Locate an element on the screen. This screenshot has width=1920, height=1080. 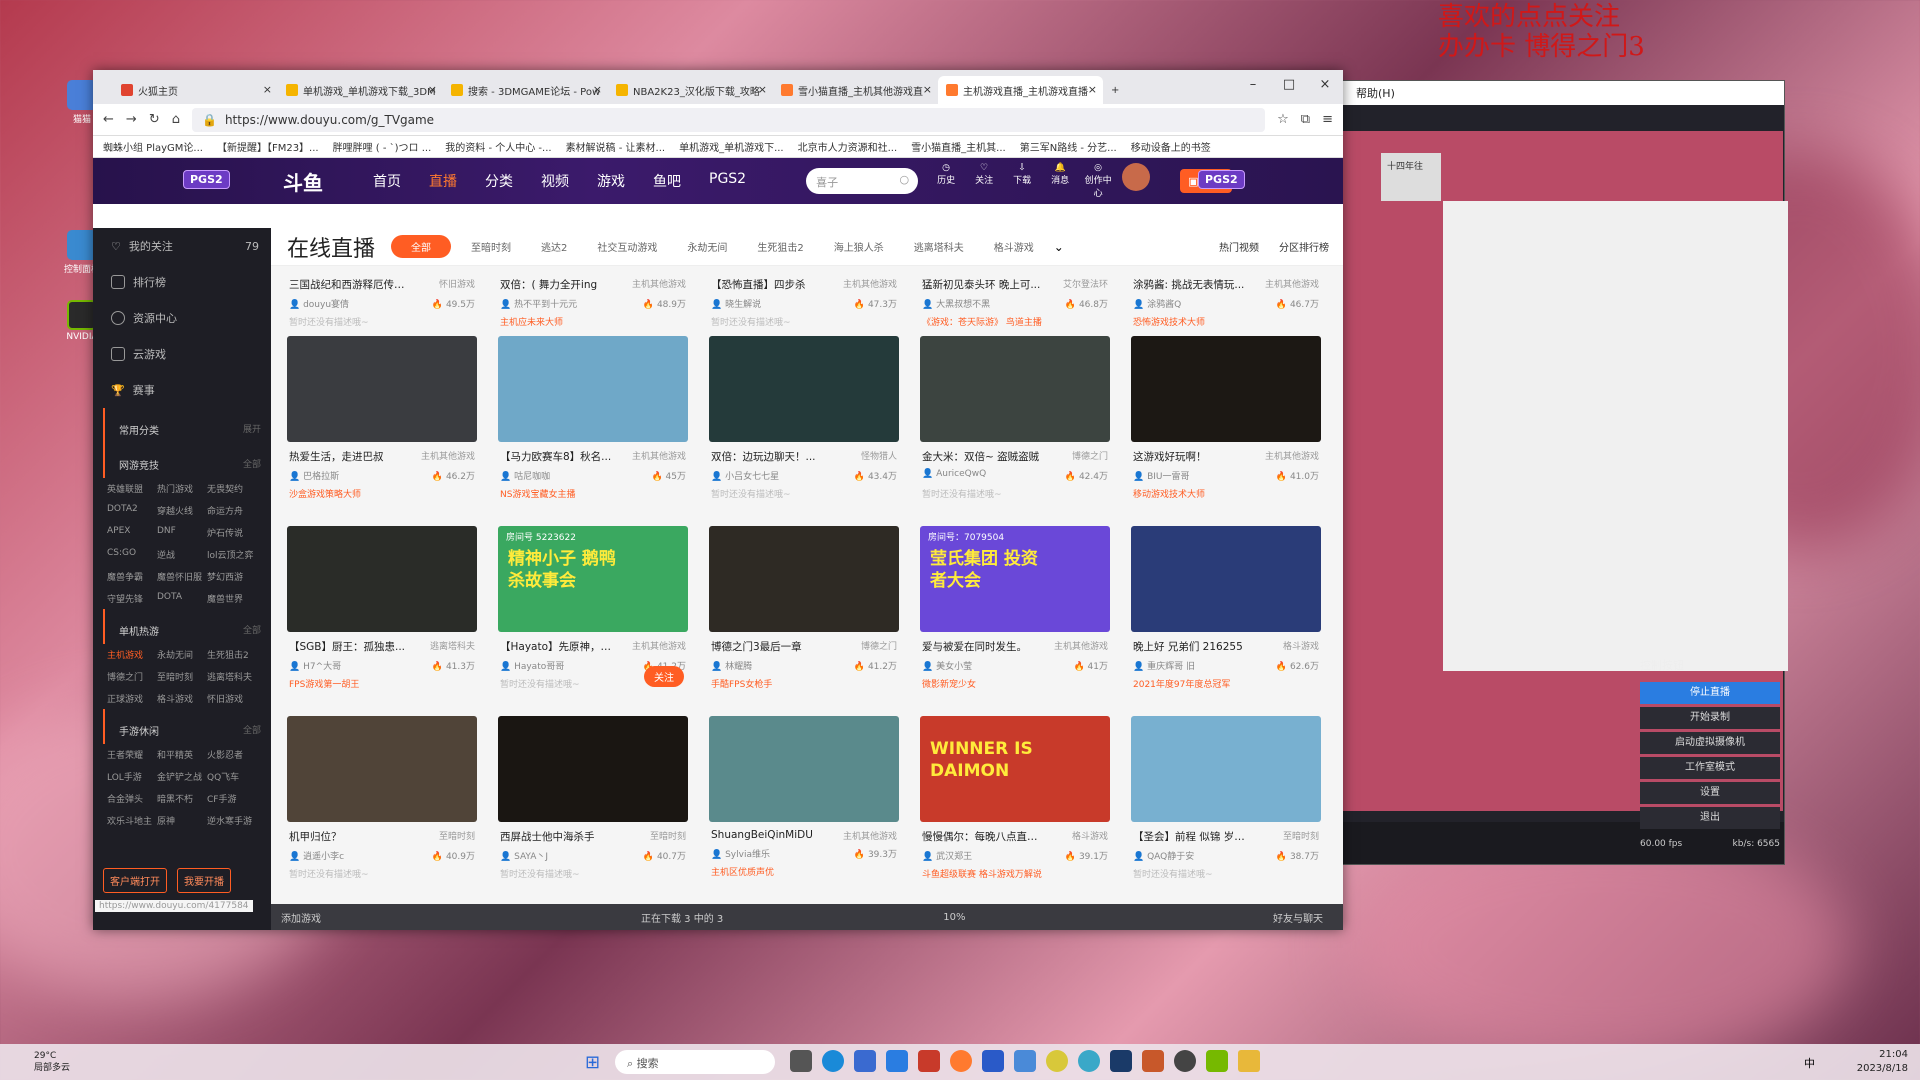
streamer-name: 👤 QAQ静于安 is located at coordinates (1163, 855).